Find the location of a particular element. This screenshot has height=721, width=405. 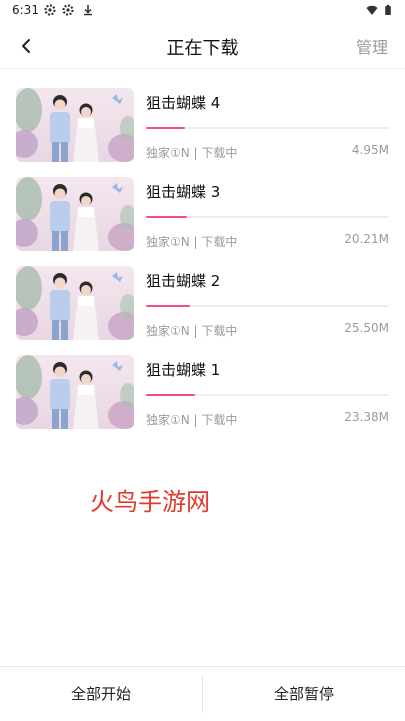

bottom-action-bar: 全部开始 全部暂停 is located at coordinates (202, 693).